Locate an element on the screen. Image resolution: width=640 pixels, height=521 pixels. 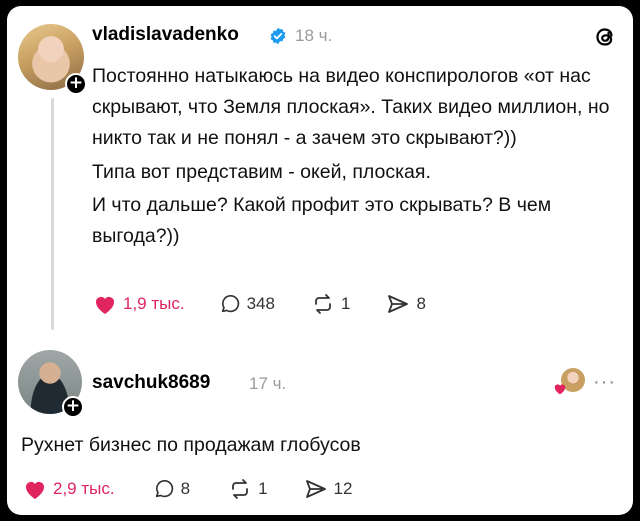
reply-repost-count: 1 is located at coordinates (263, 488).